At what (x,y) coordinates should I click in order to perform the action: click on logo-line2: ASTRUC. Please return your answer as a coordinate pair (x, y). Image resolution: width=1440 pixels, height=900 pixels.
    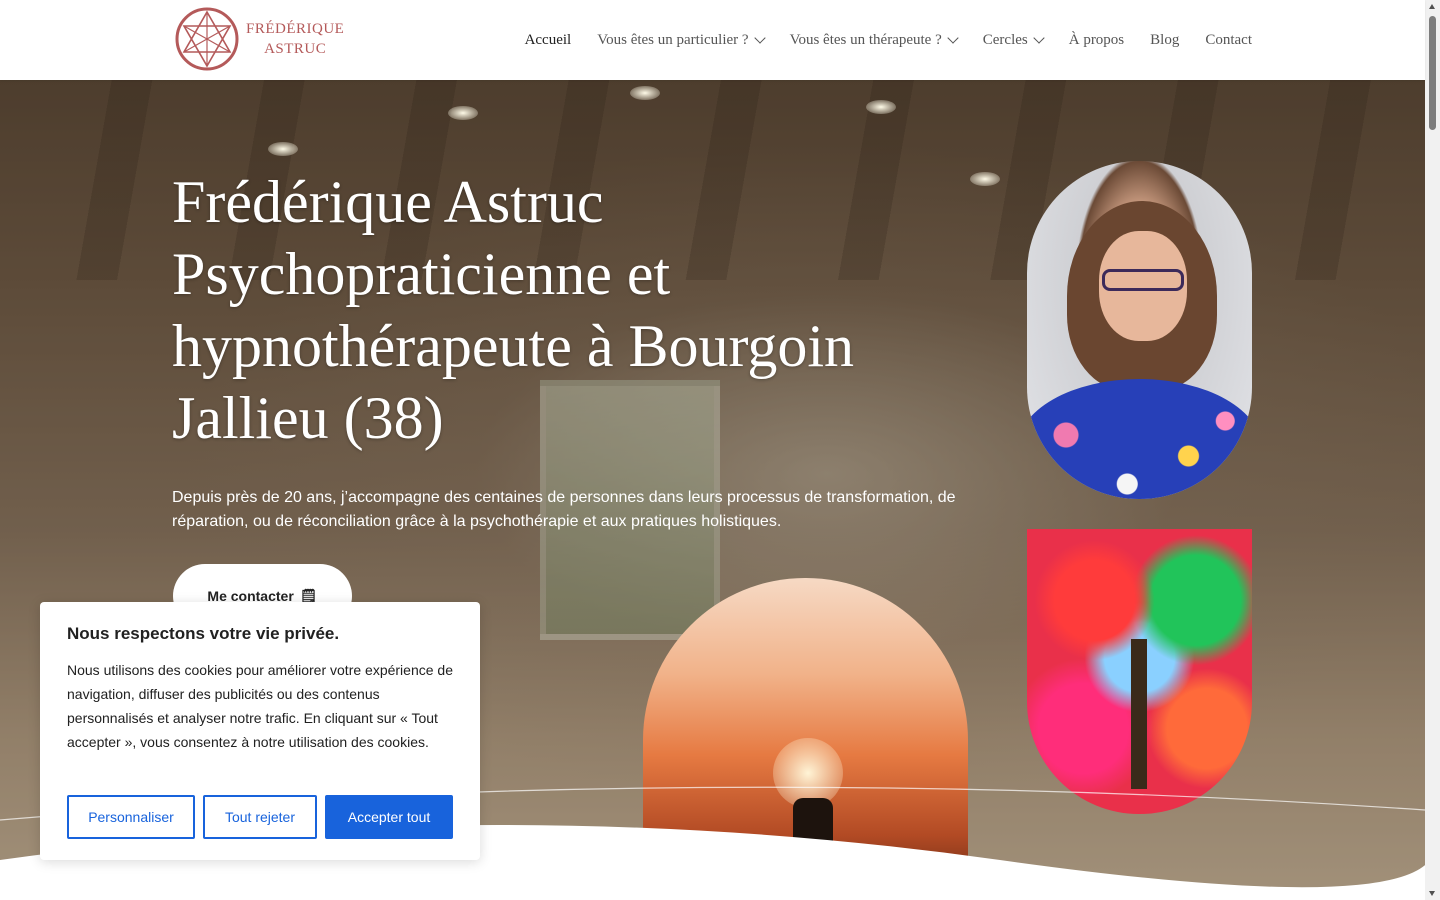
    Looking at the image, I should click on (295, 49).